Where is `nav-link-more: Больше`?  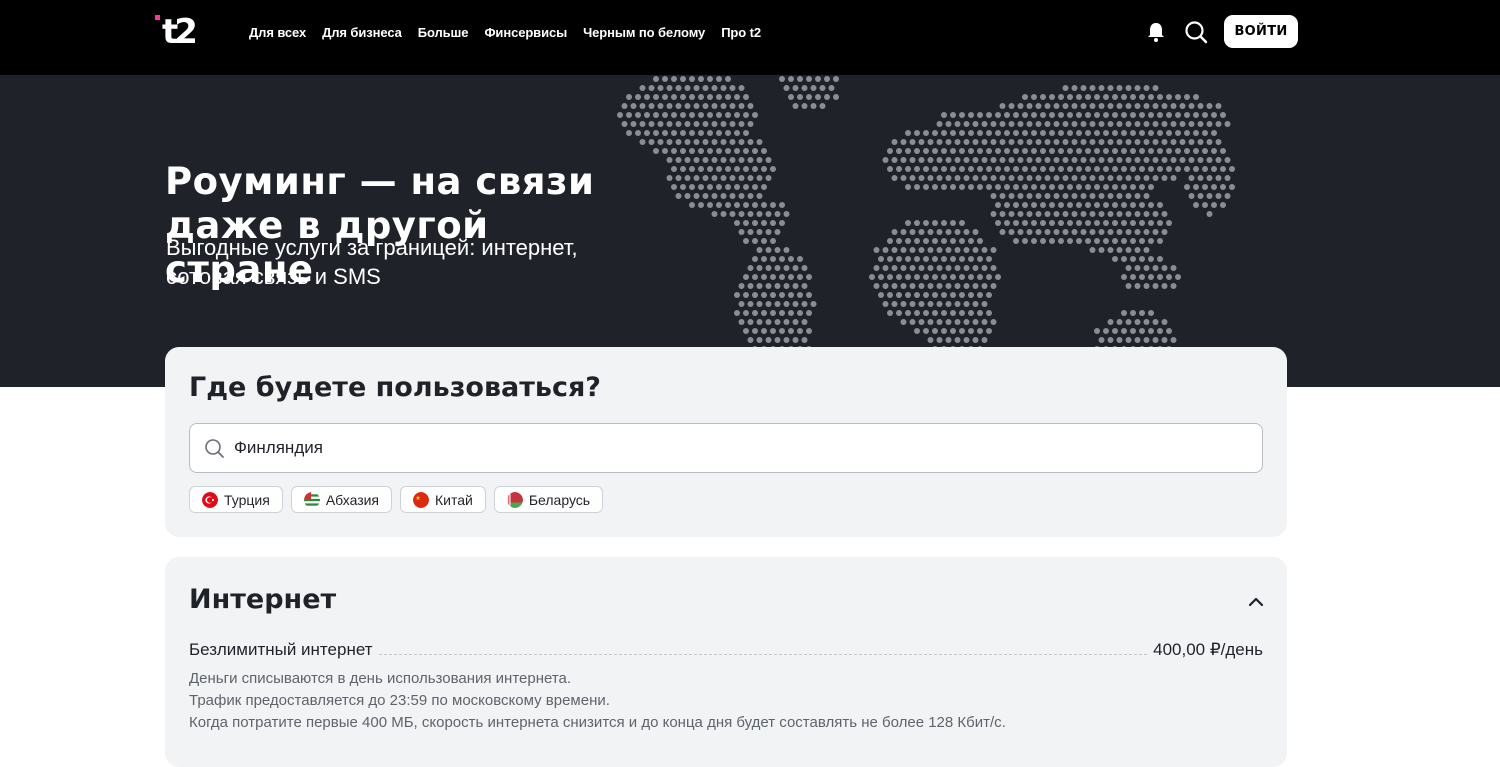 nav-link-more: Больше is located at coordinates (443, 32).